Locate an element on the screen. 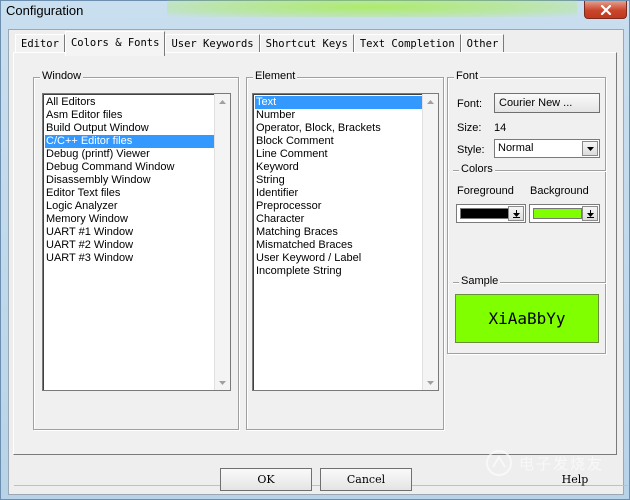  element-list-scrollbar is located at coordinates (430, 242).